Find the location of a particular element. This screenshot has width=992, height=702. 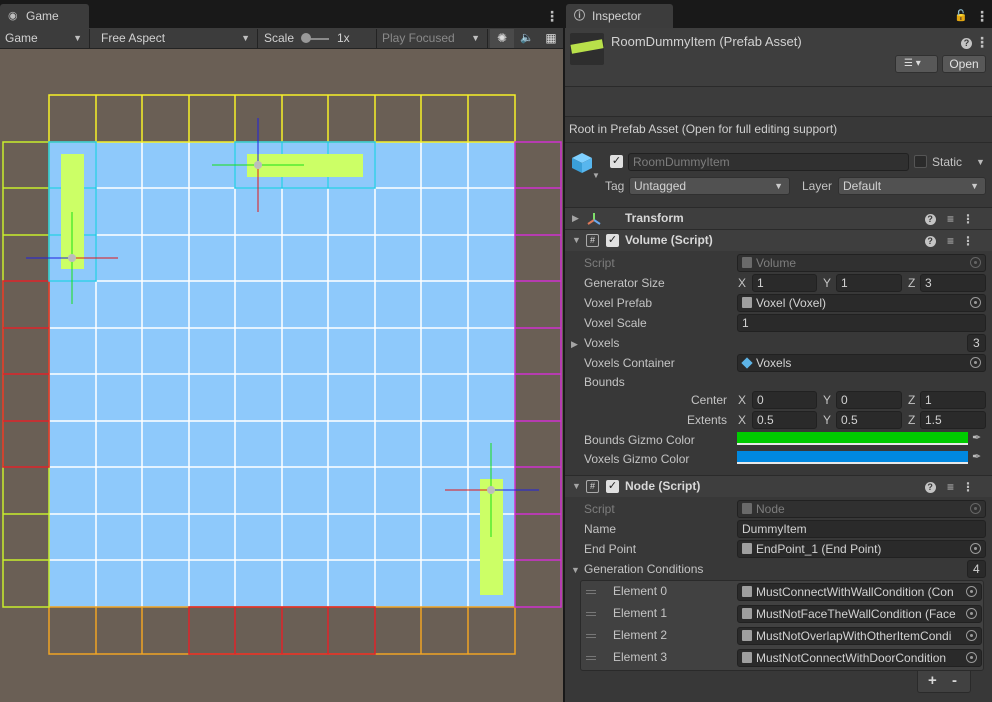

fold-right-icon: ▶ is located at coordinates (575, 218).